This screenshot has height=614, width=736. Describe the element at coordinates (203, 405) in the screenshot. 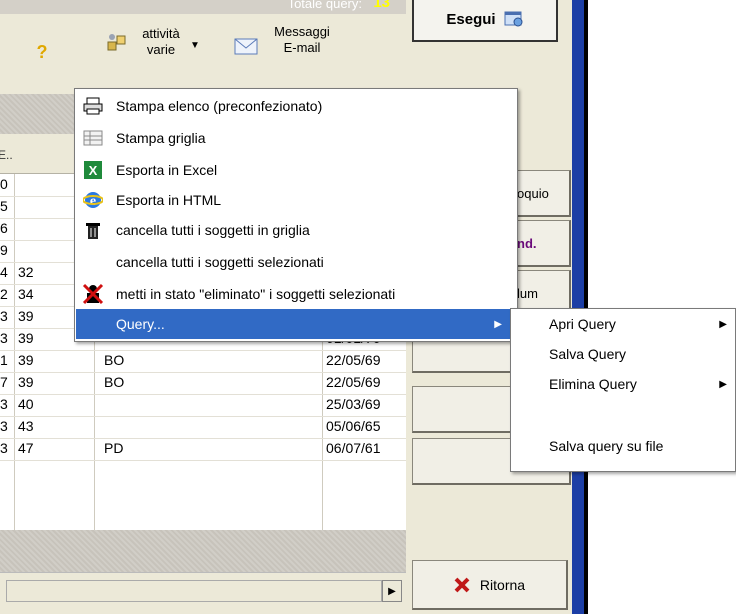

I see `table-row: 3 40 25/03/69` at that location.